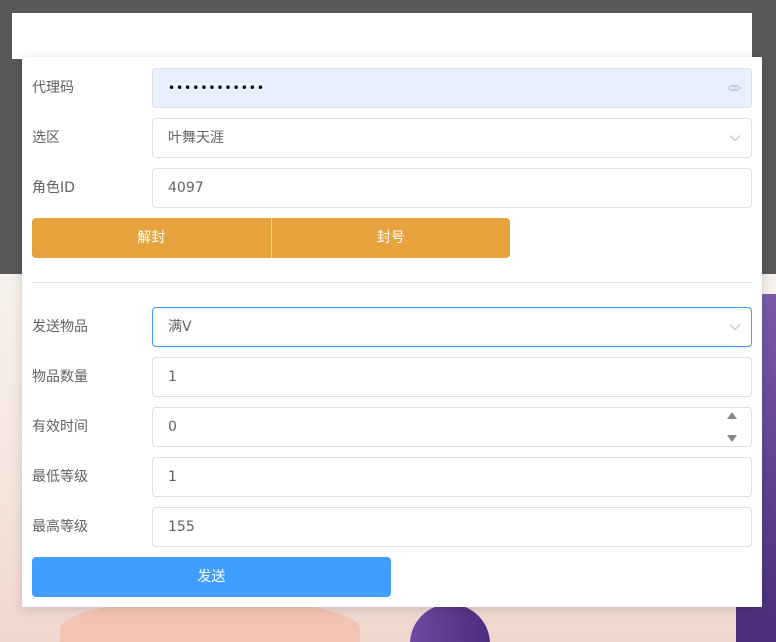 Image resolution: width=776 pixels, height=642 pixels. Describe the element at coordinates (46, 138) in the screenshot. I see `region-label: 选区` at that location.